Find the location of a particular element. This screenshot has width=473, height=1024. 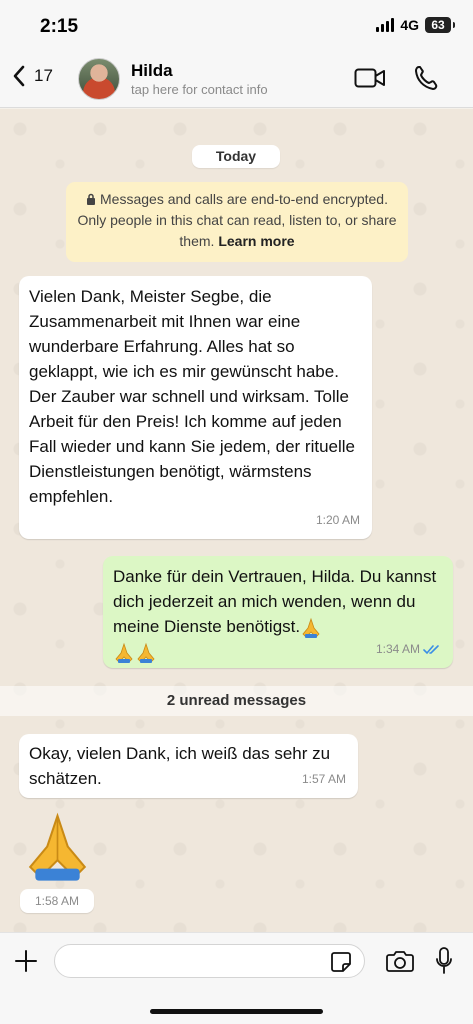

network-label: 4G is located at coordinates (409, 25).